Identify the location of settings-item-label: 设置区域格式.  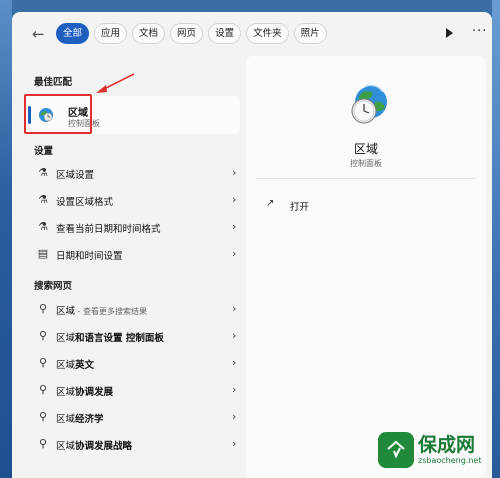
(85, 202).